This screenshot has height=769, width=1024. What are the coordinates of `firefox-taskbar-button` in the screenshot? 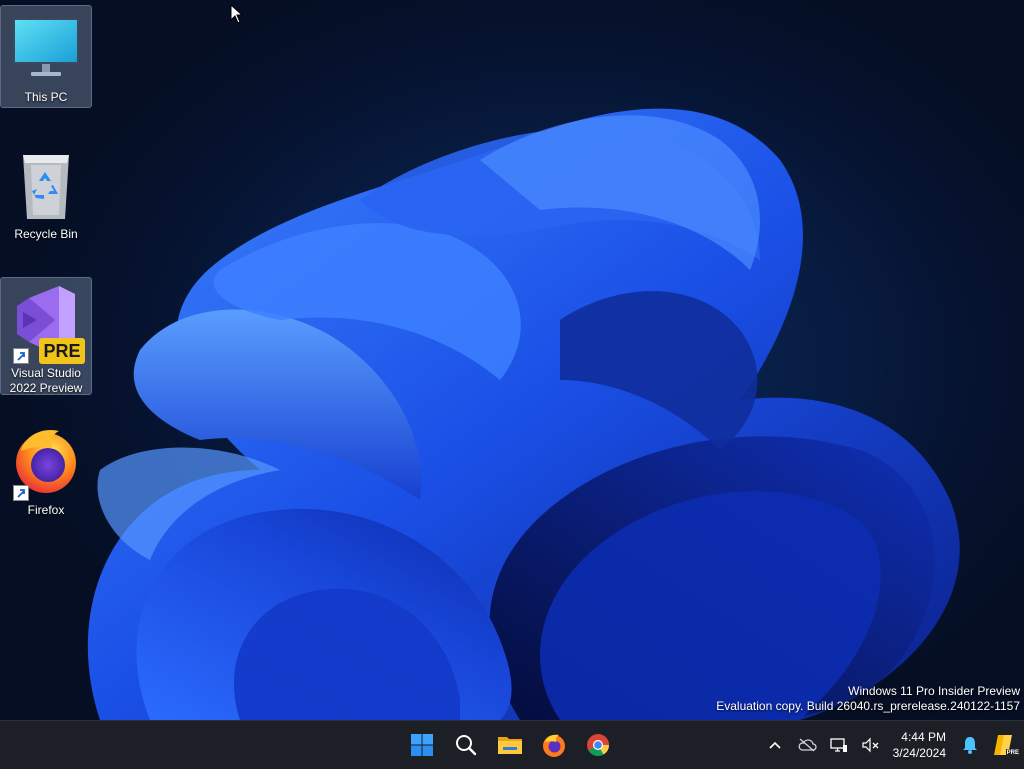 It's located at (554, 745).